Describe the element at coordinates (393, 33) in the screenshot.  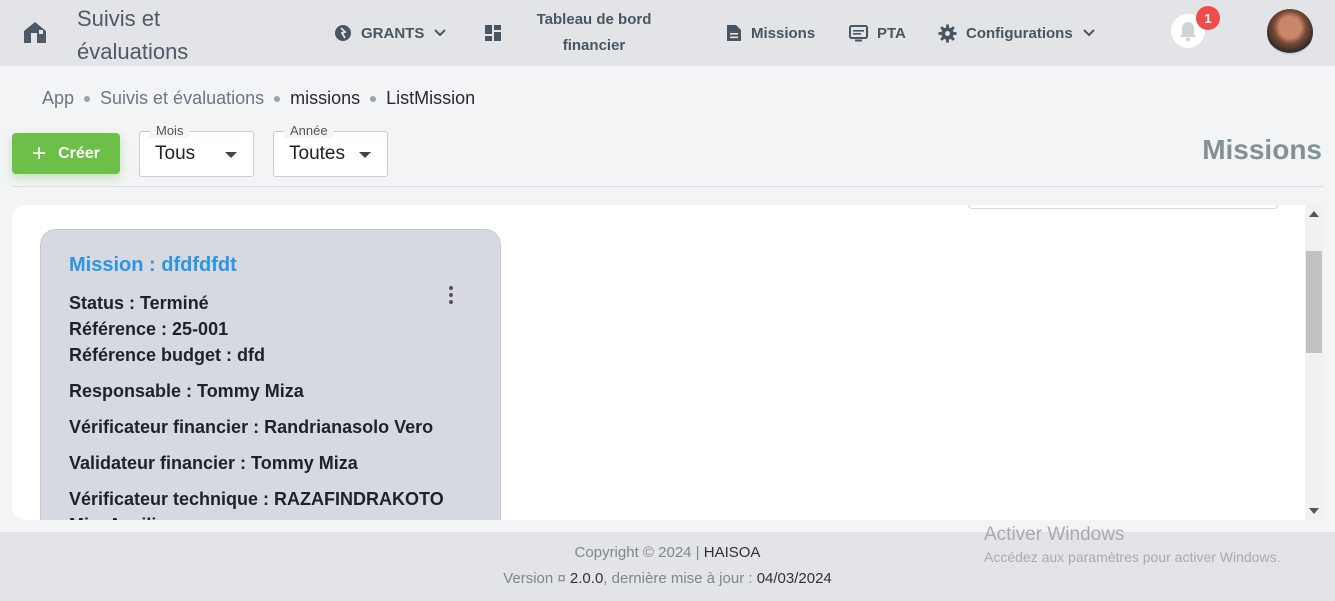
I see `nav-grants-label: GRANTS` at that location.